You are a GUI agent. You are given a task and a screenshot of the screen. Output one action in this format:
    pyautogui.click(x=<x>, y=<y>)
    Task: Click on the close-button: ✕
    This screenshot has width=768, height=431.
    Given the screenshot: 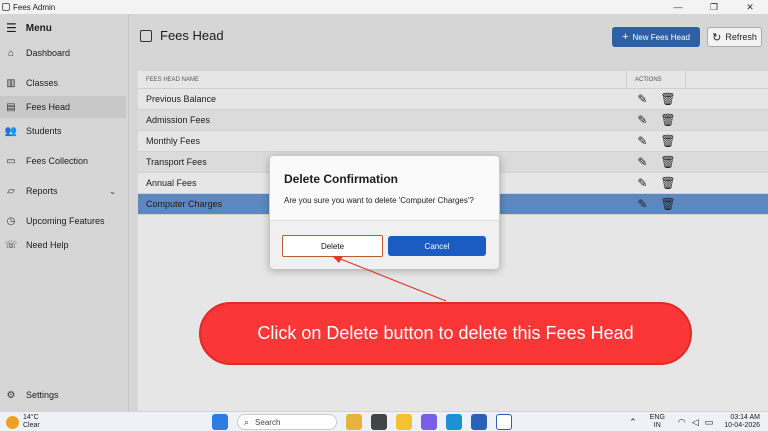 What is the action you would take?
    pyautogui.click(x=750, y=7)
    